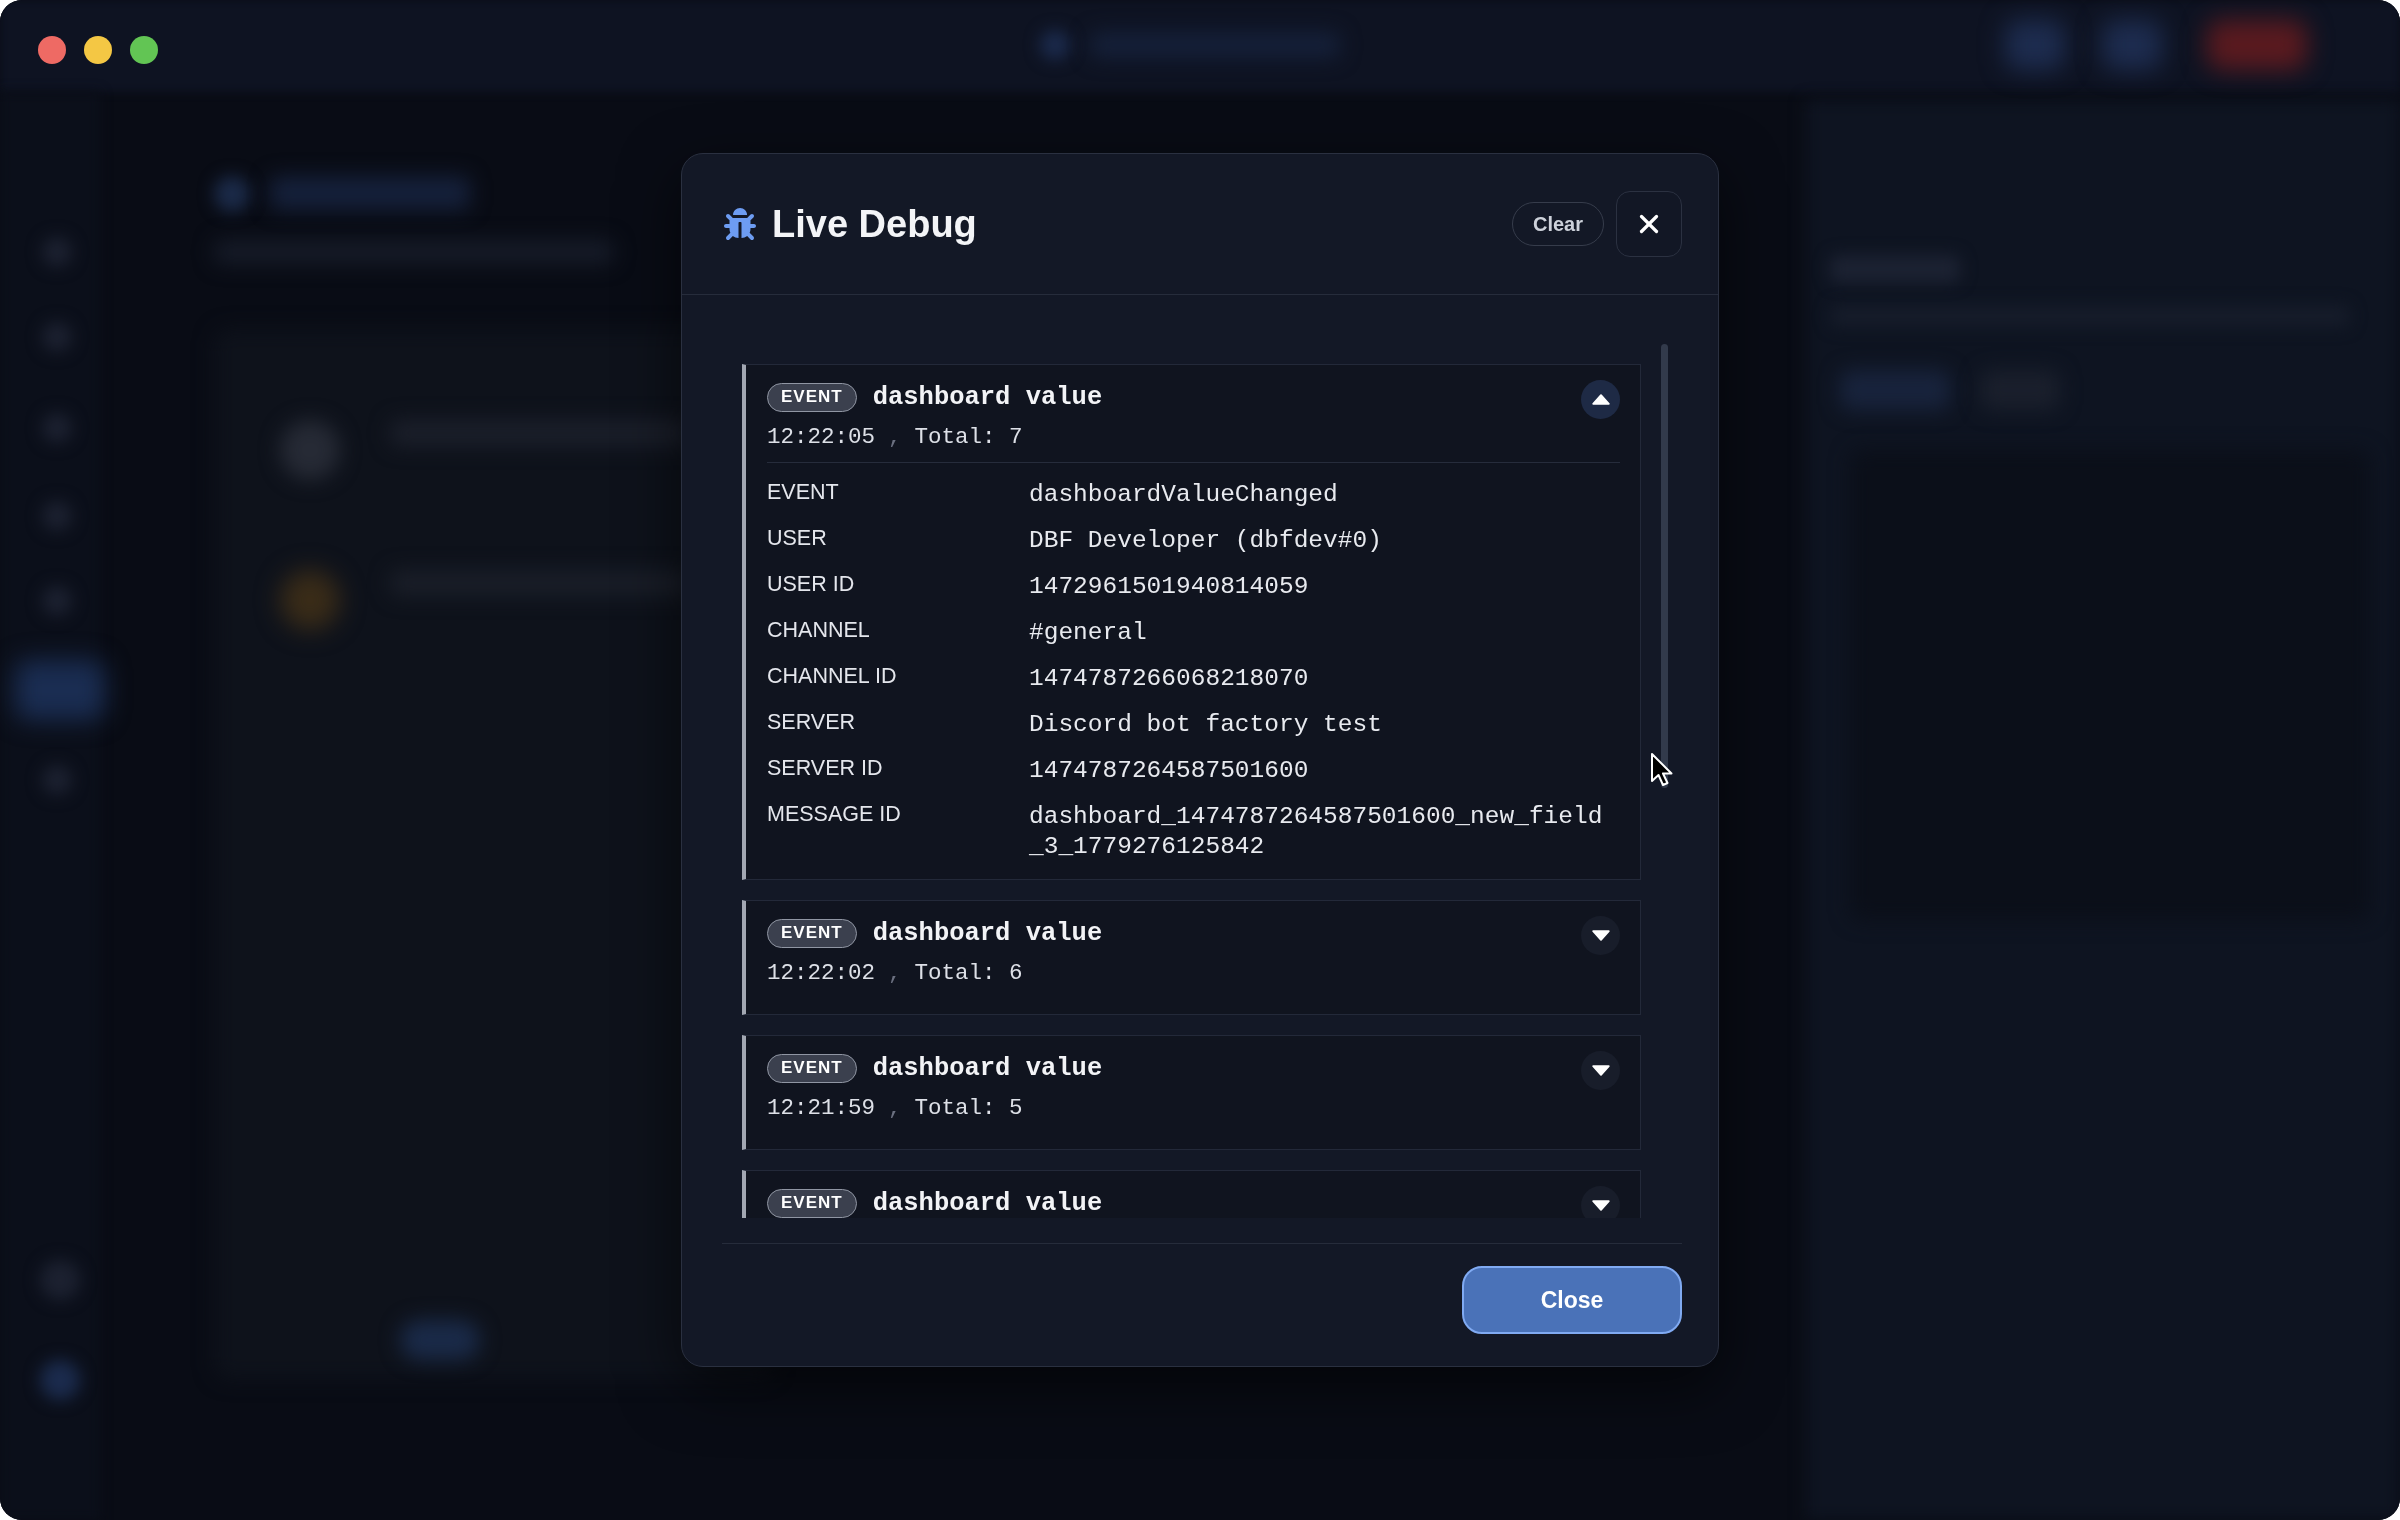  Describe the element at coordinates (821, 437) in the screenshot. I see `event-time: 12:22:05` at that location.